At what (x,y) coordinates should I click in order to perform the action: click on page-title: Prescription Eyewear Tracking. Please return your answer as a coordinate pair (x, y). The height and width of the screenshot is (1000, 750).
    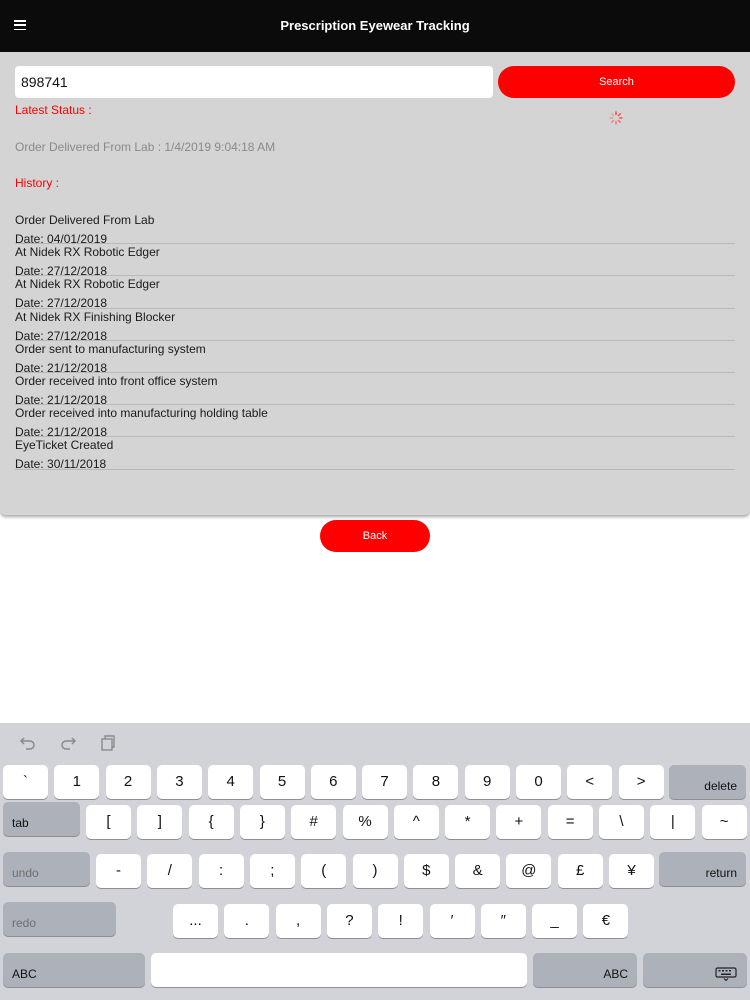
    Looking at the image, I should click on (375, 25).